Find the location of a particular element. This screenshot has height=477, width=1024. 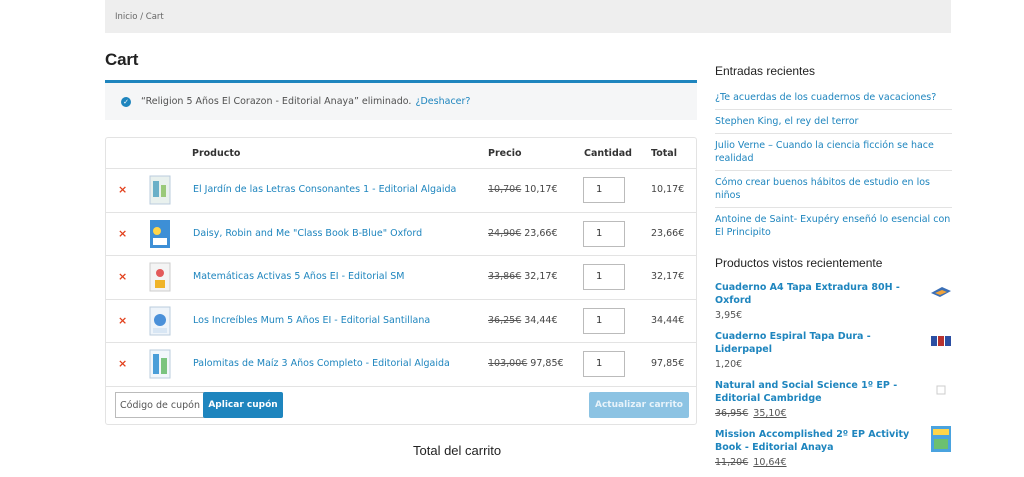

current-price: 23,66€ is located at coordinates (541, 233).